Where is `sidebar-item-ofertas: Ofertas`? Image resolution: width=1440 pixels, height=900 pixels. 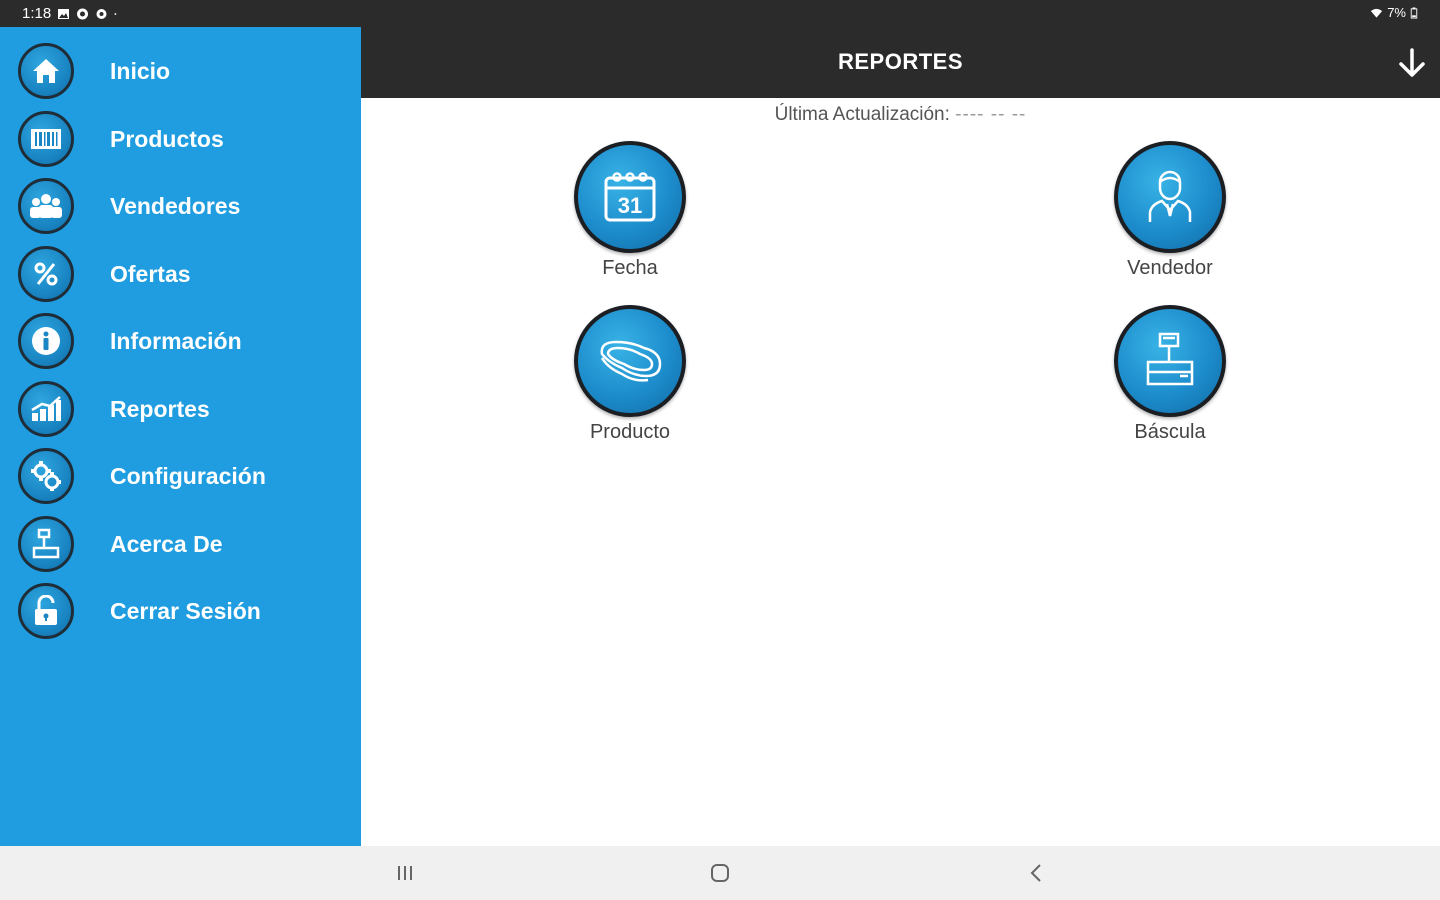 sidebar-item-ofertas: Ofertas is located at coordinates (180, 274).